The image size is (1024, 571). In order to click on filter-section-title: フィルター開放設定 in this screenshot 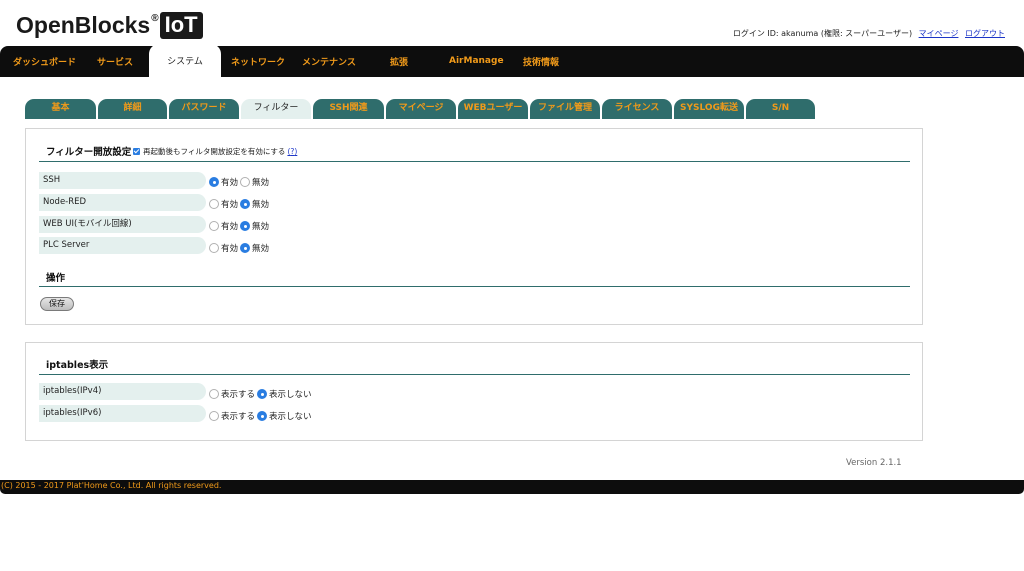, I will do `click(89, 152)`.